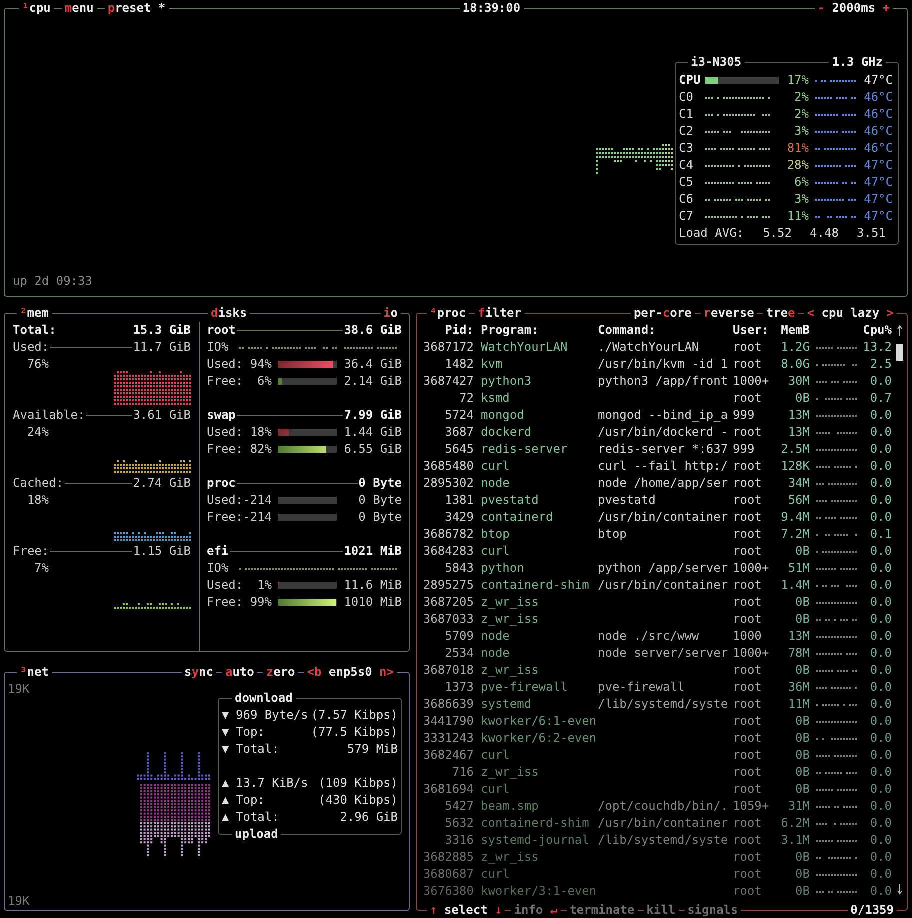 The image size is (912, 918). Describe the element at coordinates (657, 704) in the screenshot. I see `process-row: 3686639 systemd /lib/systemd/syste root 11M 0.0` at that location.